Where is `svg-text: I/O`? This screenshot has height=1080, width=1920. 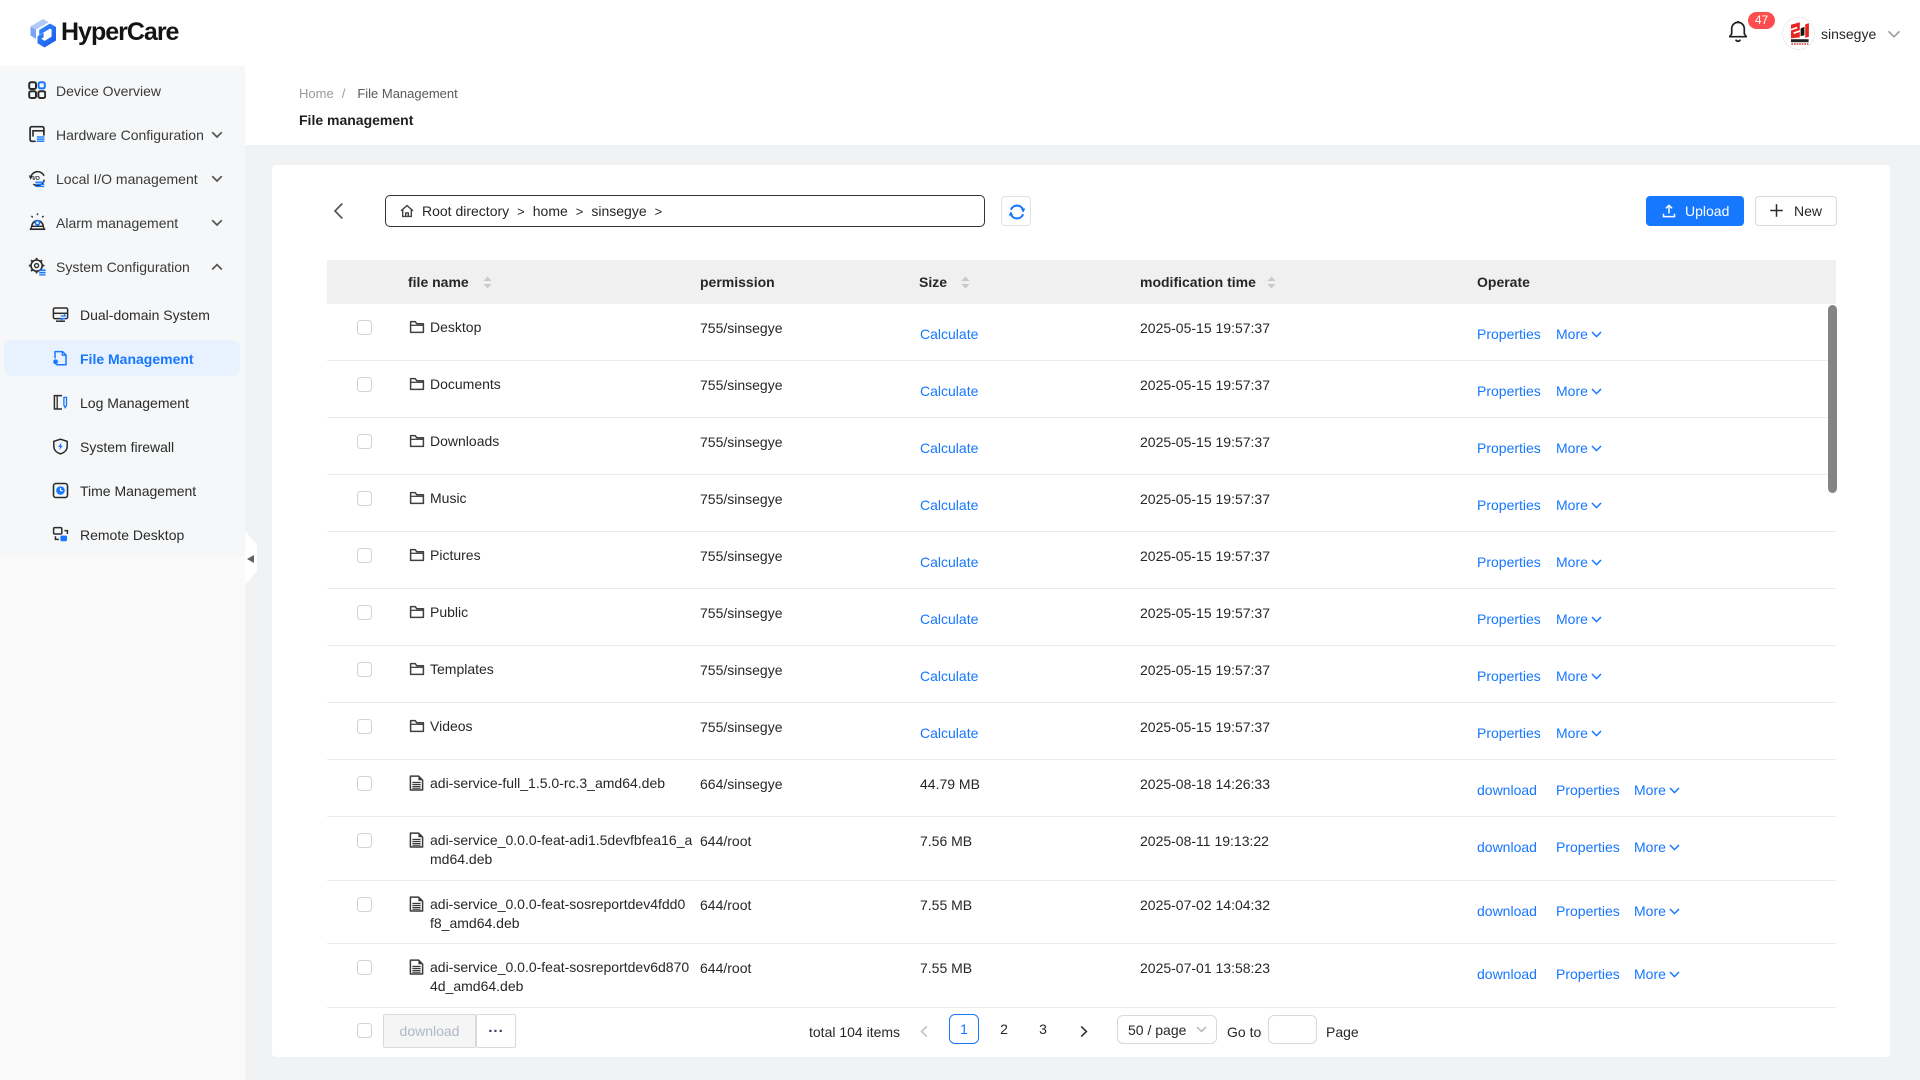
svg-text: I/O is located at coordinates (36, 179).